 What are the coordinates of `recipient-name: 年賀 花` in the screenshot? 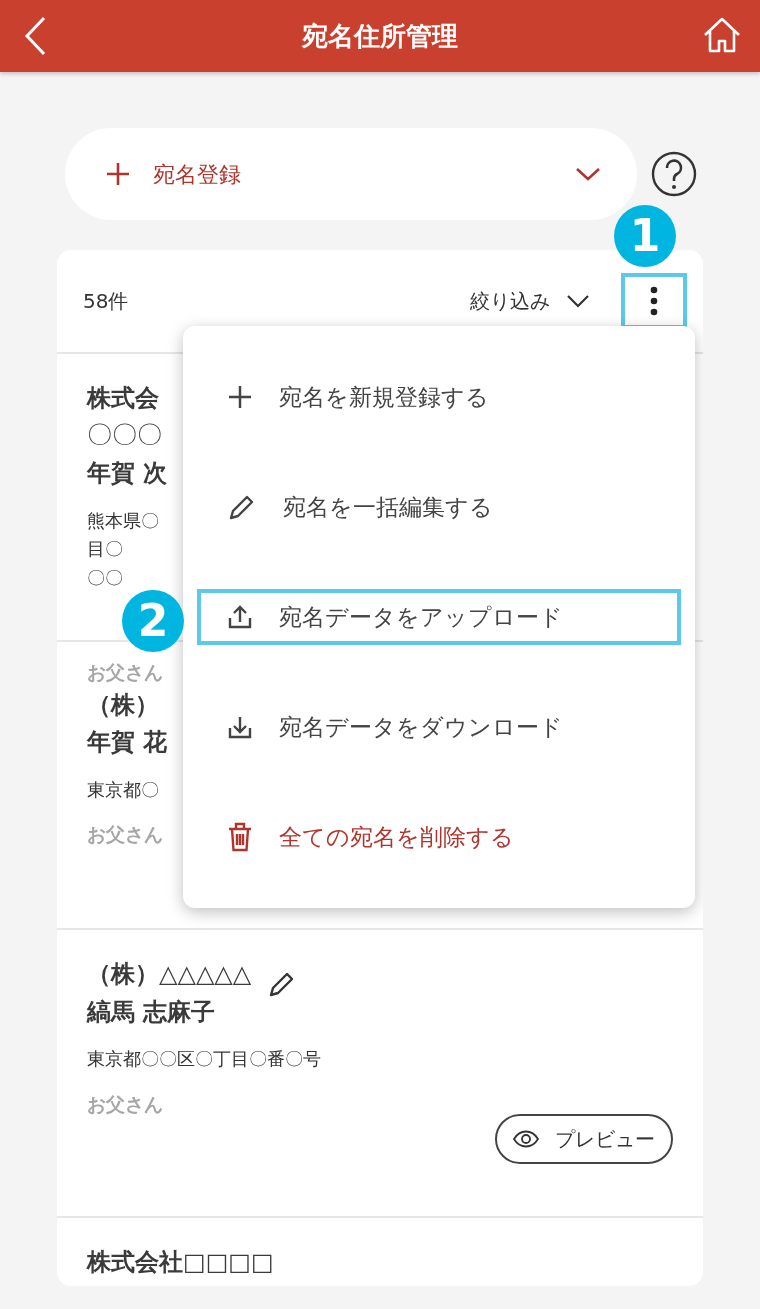 It's located at (127, 743).